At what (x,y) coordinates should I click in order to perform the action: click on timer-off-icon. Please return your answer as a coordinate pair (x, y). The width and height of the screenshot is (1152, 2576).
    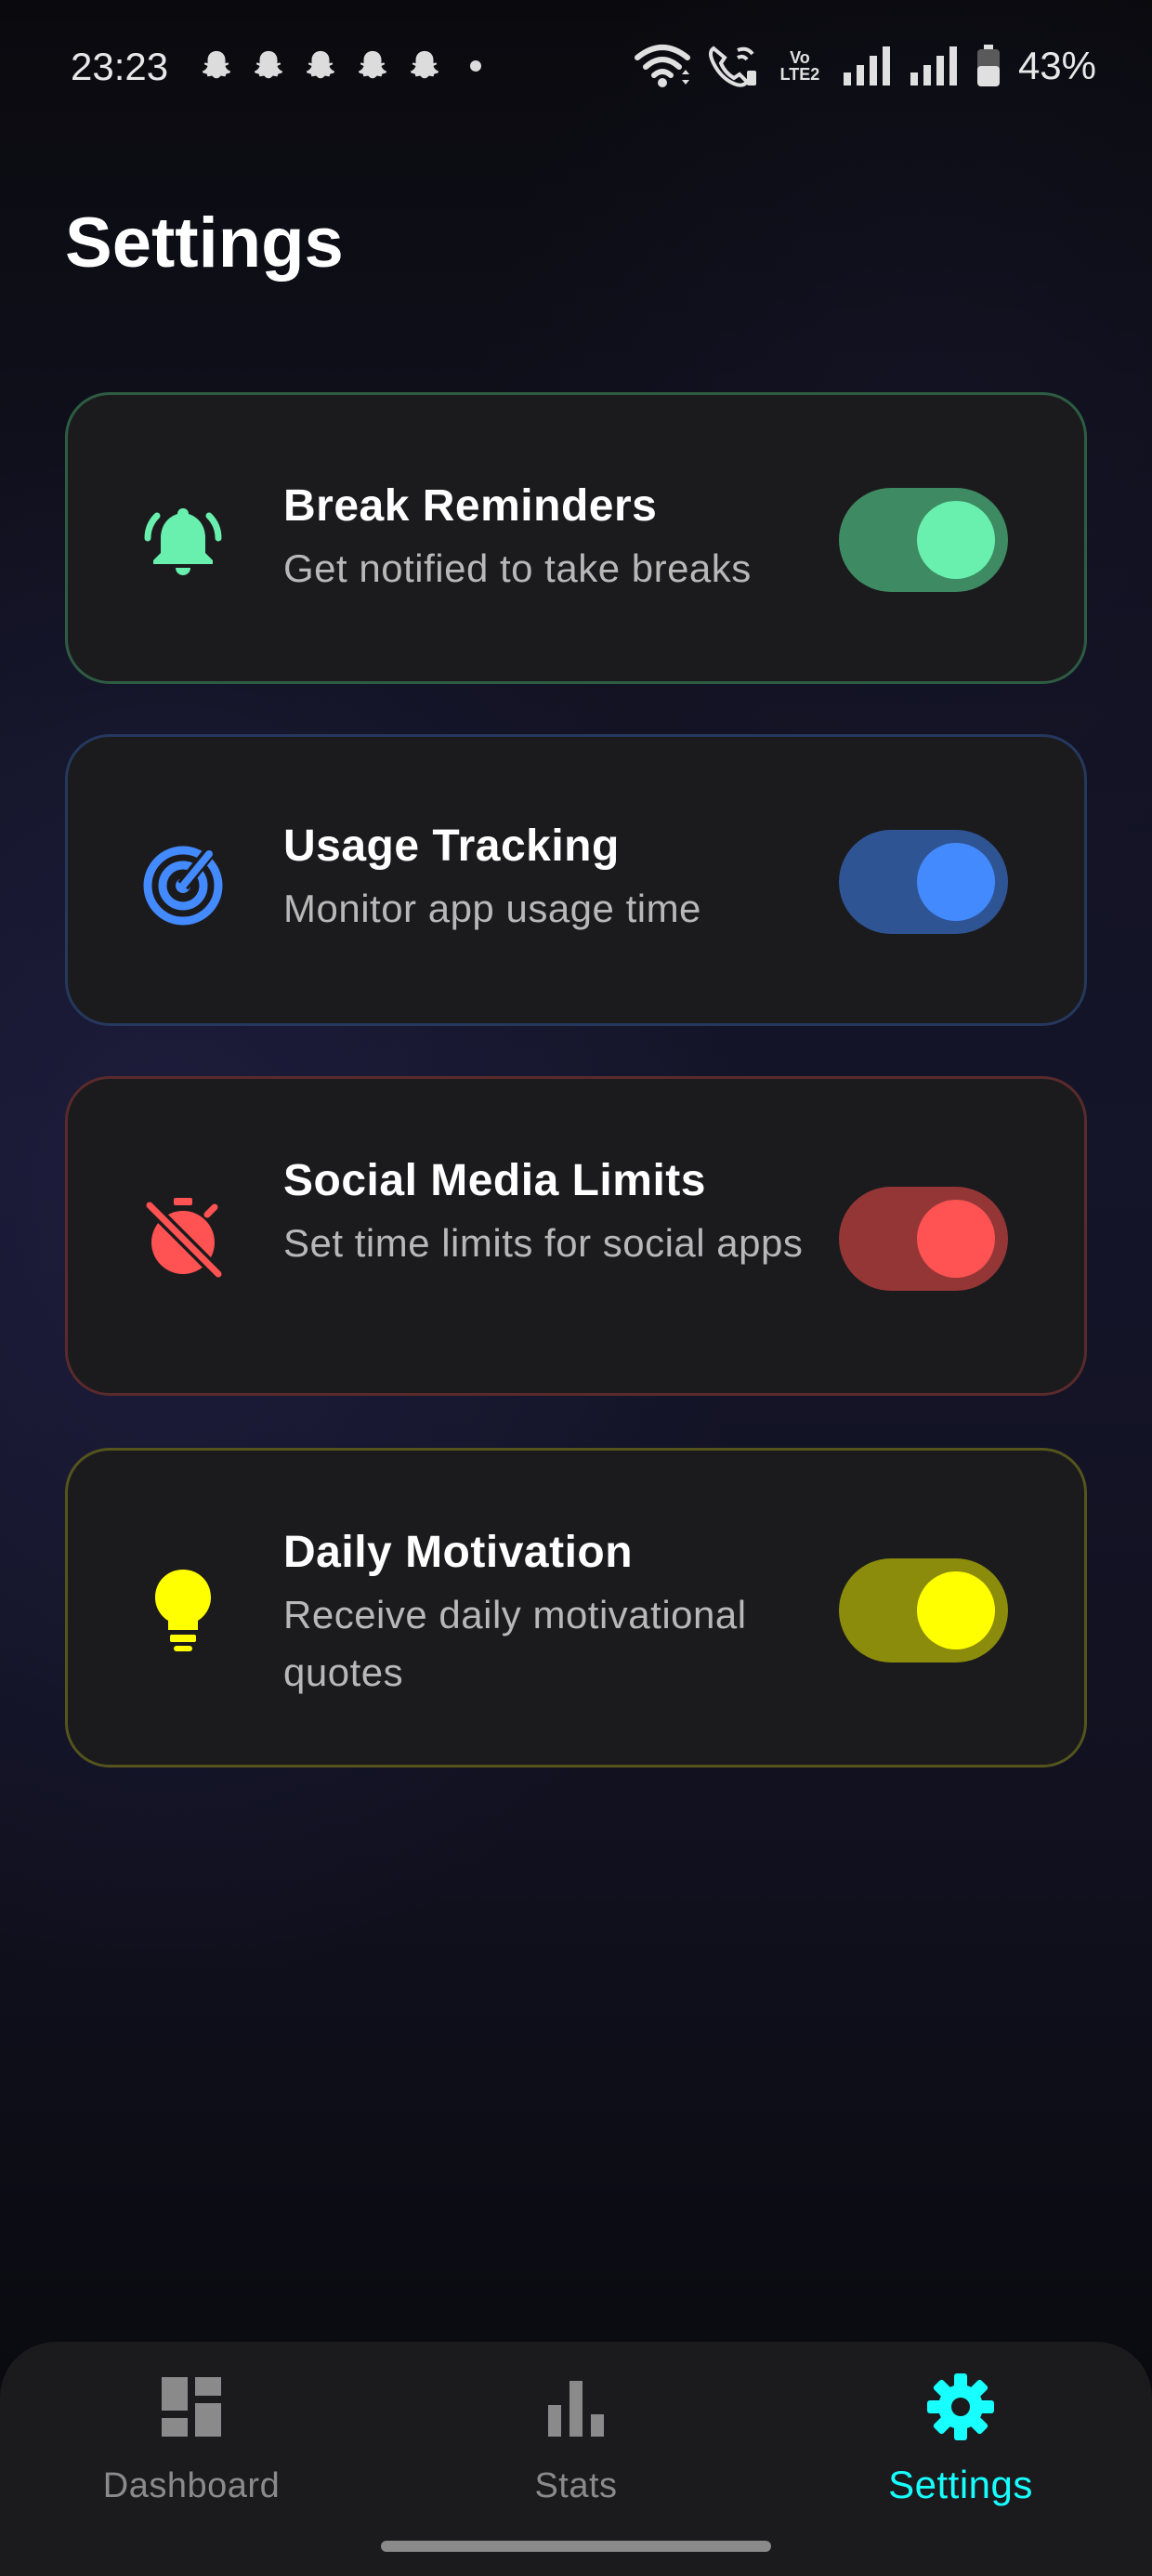
    Looking at the image, I should click on (183, 1236).